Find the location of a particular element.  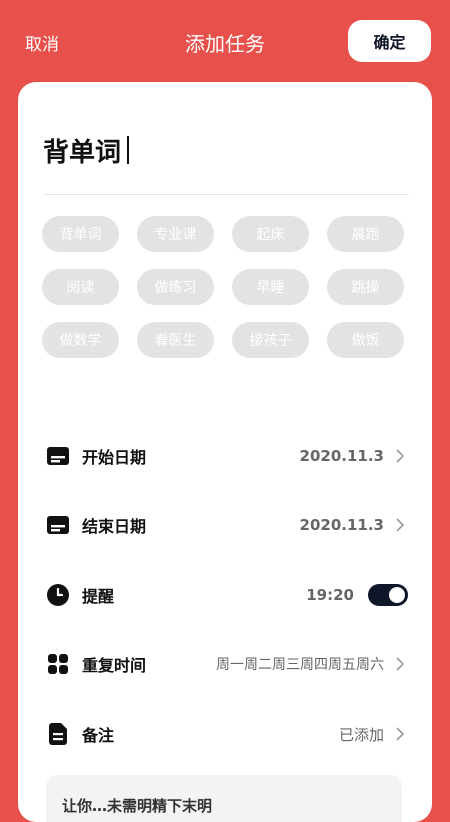

clock-icon is located at coordinates (58, 595).